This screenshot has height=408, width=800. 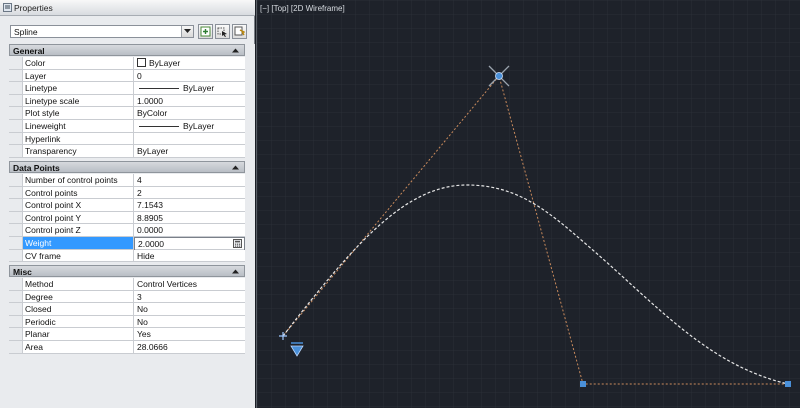 What do you see at coordinates (78, 230) in the screenshot?
I see `prop-key: Control point Z` at bounding box center [78, 230].